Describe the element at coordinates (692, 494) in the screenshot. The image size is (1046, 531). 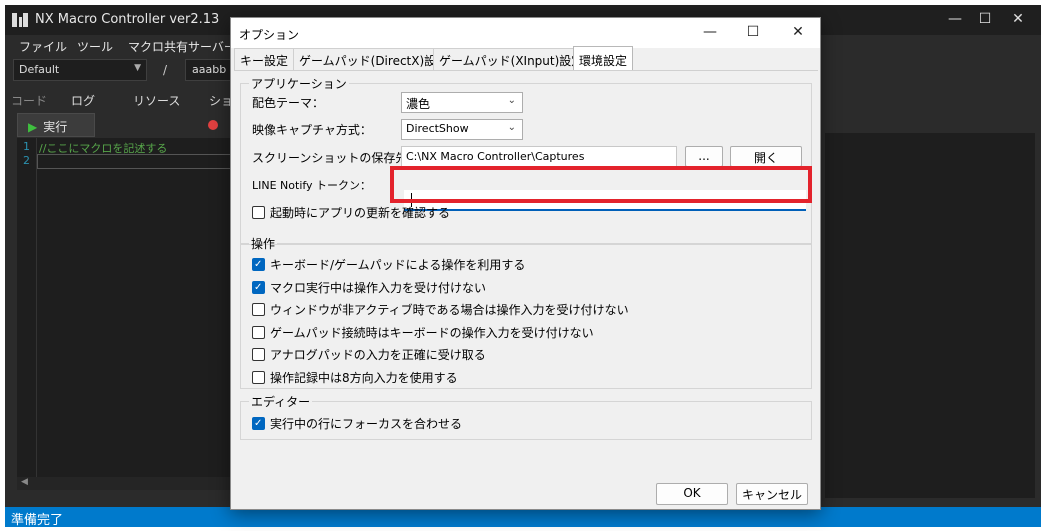
I see `ok-button: OK` at that location.